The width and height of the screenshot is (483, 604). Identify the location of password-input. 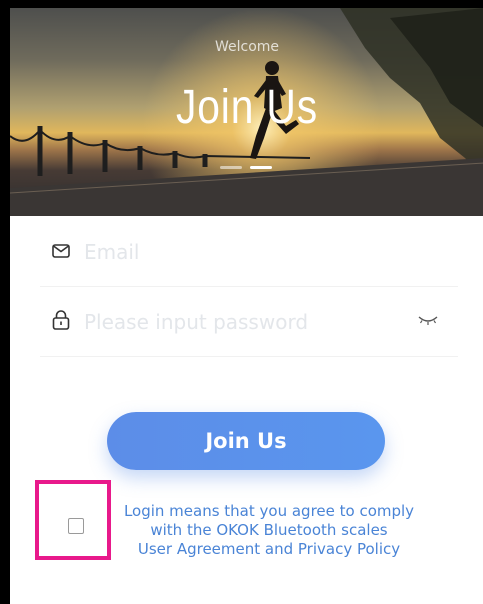
(244, 322).